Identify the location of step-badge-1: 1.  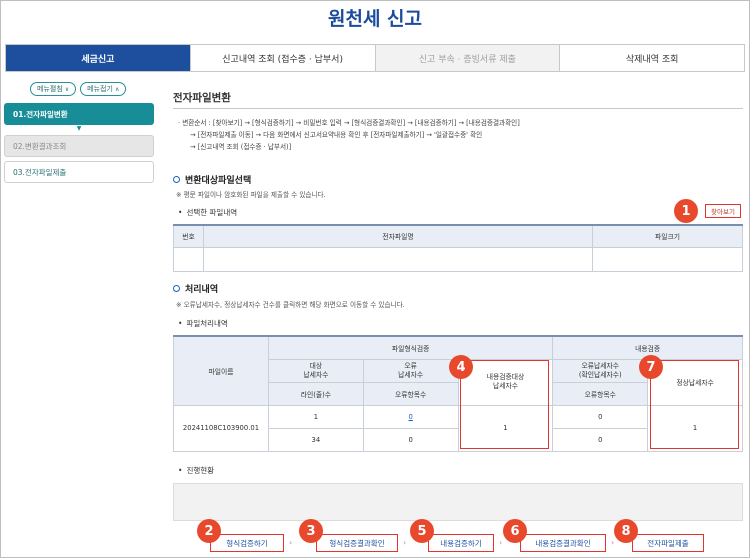
(686, 211).